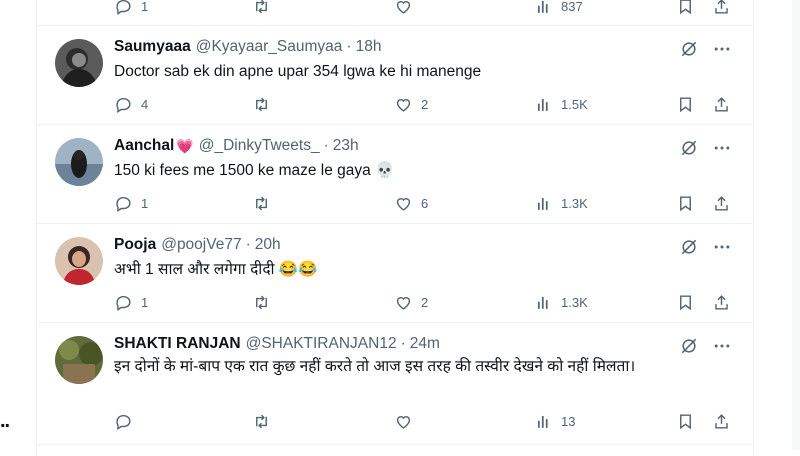 The height and width of the screenshot is (456, 800). What do you see at coordinates (145, 104) in the screenshot?
I see `reply-count: 4` at bounding box center [145, 104].